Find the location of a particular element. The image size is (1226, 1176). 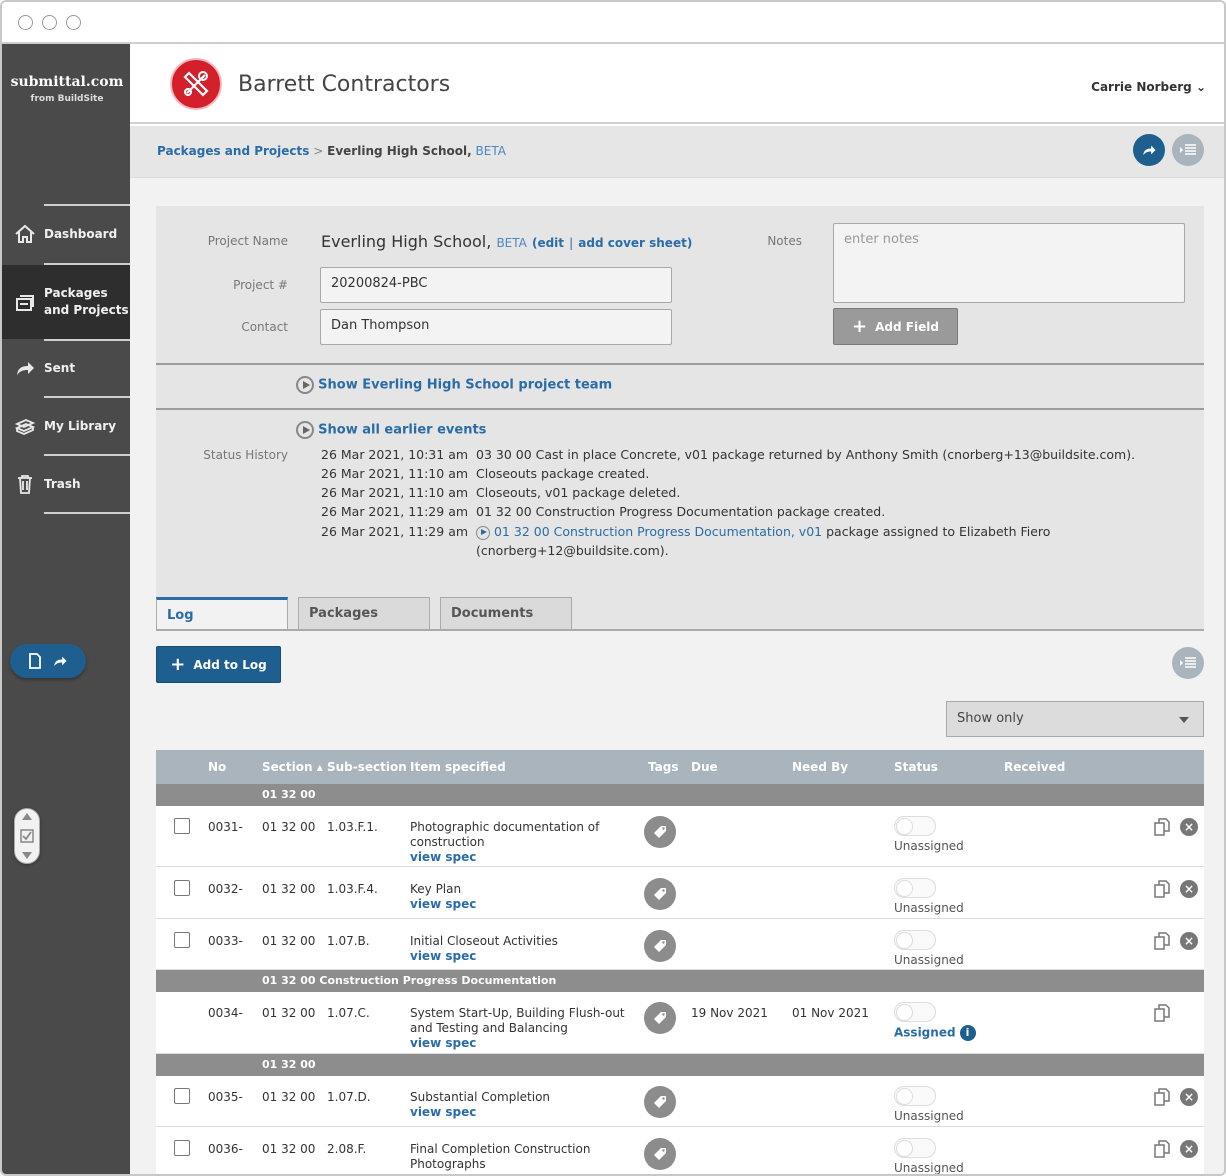

project-number-field: 20200824-PBC is located at coordinates (496, 285).